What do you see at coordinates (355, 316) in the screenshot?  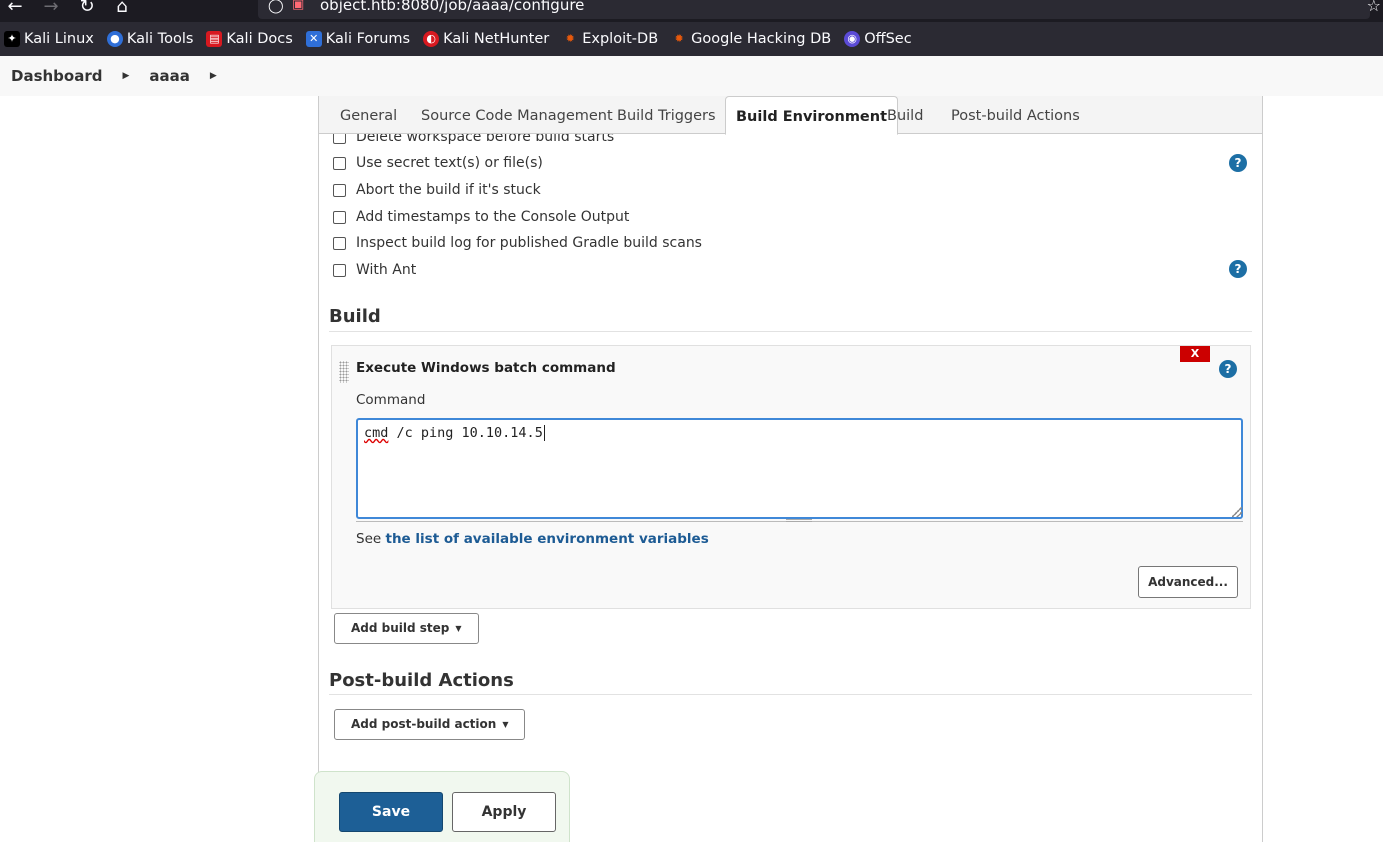 I see `build-section-title: Build` at bounding box center [355, 316].